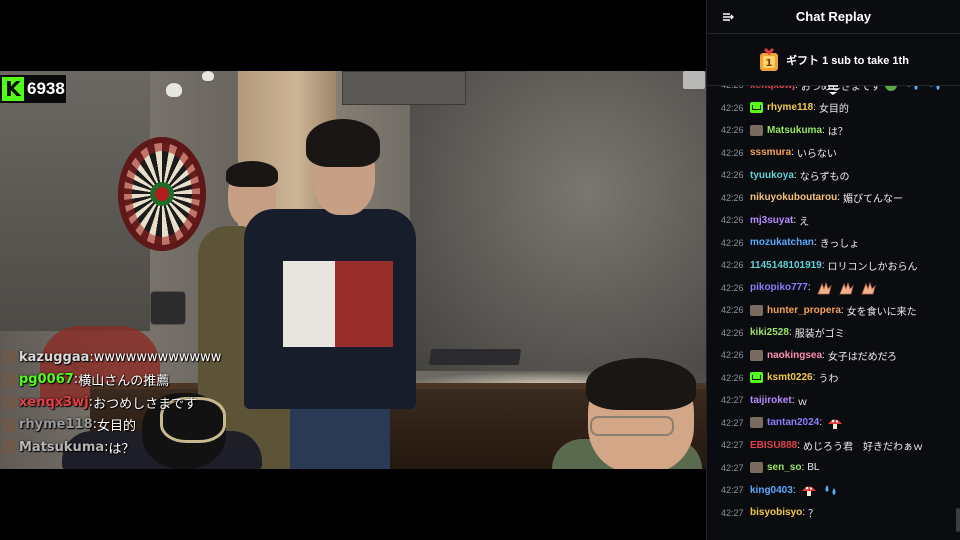  What do you see at coordinates (770, 152) in the screenshot?
I see `message-username: sssmura` at bounding box center [770, 152].